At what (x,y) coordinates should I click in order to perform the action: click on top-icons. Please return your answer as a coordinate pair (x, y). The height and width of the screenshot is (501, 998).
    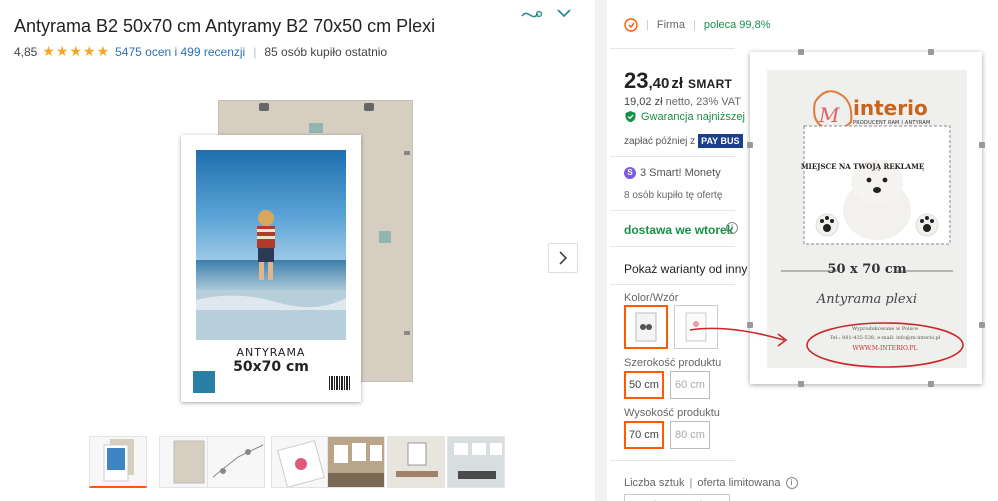
    Looking at the image, I should click on (548, 14).